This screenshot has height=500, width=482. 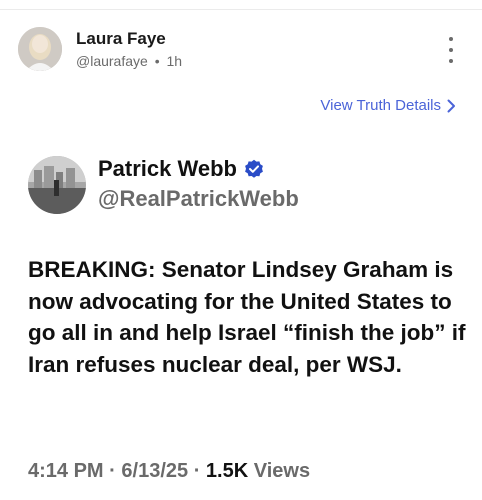 I want to click on more-options-button, so click(x=451, y=50).